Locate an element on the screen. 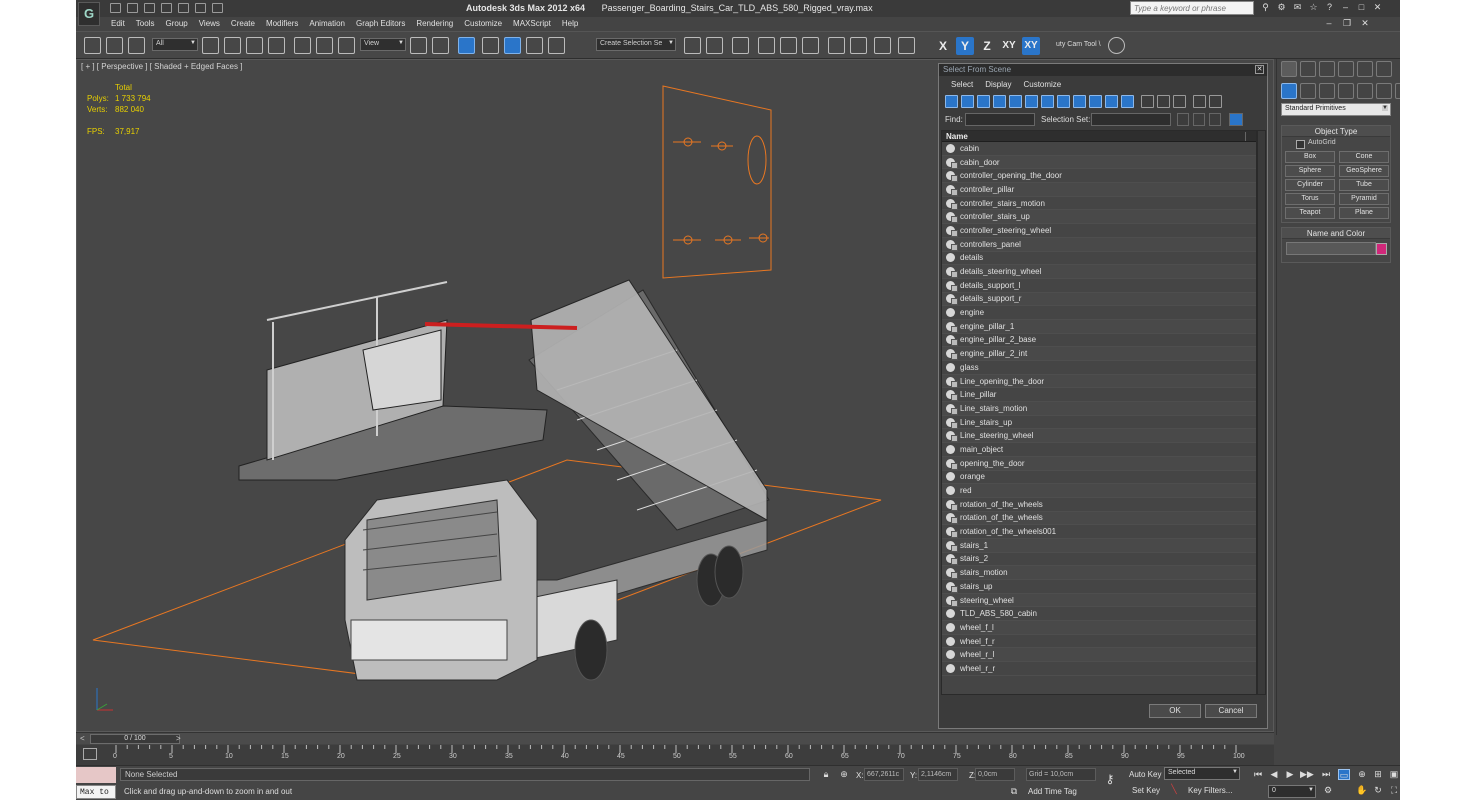 The image size is (1480, 800). scene-object-row: cabin_door is located at coordinates (1099, 162).